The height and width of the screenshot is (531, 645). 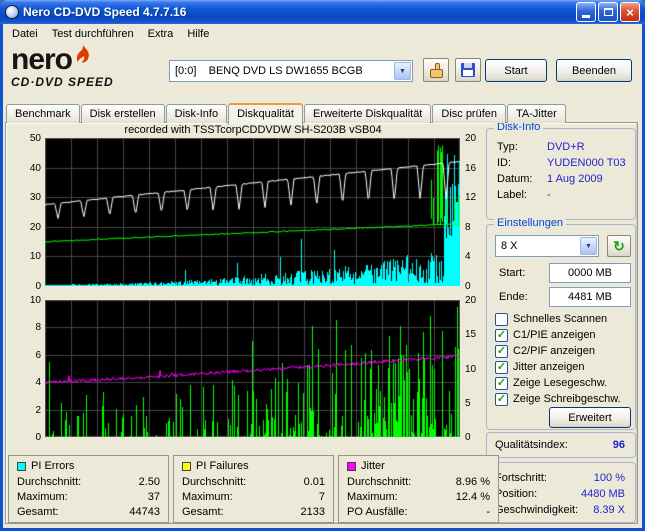 What do you see at coordinates (590, 417) in the screenshot?
I see `advanced-button: Erweitert` at bounding box center [590, 417].